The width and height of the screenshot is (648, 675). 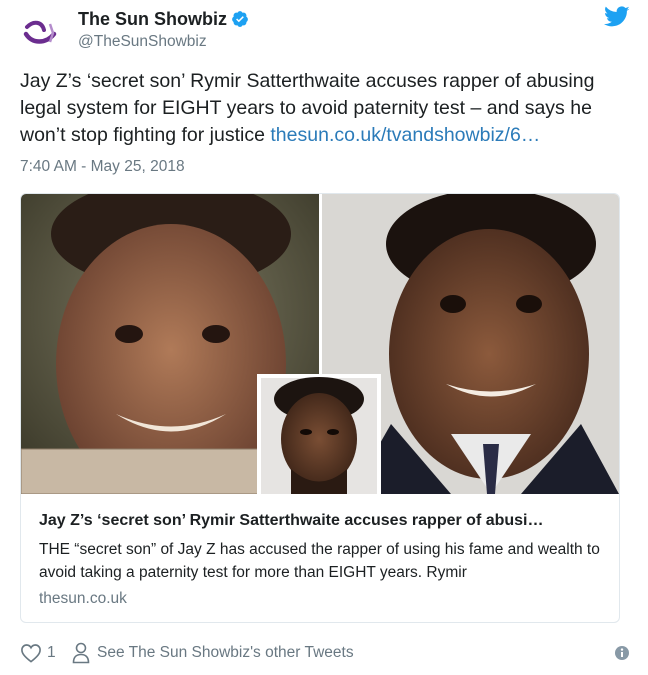 What do you see at coordinates (622, 653) in the screenshot?
I see `info-icon` at bounding box center [622, 653].